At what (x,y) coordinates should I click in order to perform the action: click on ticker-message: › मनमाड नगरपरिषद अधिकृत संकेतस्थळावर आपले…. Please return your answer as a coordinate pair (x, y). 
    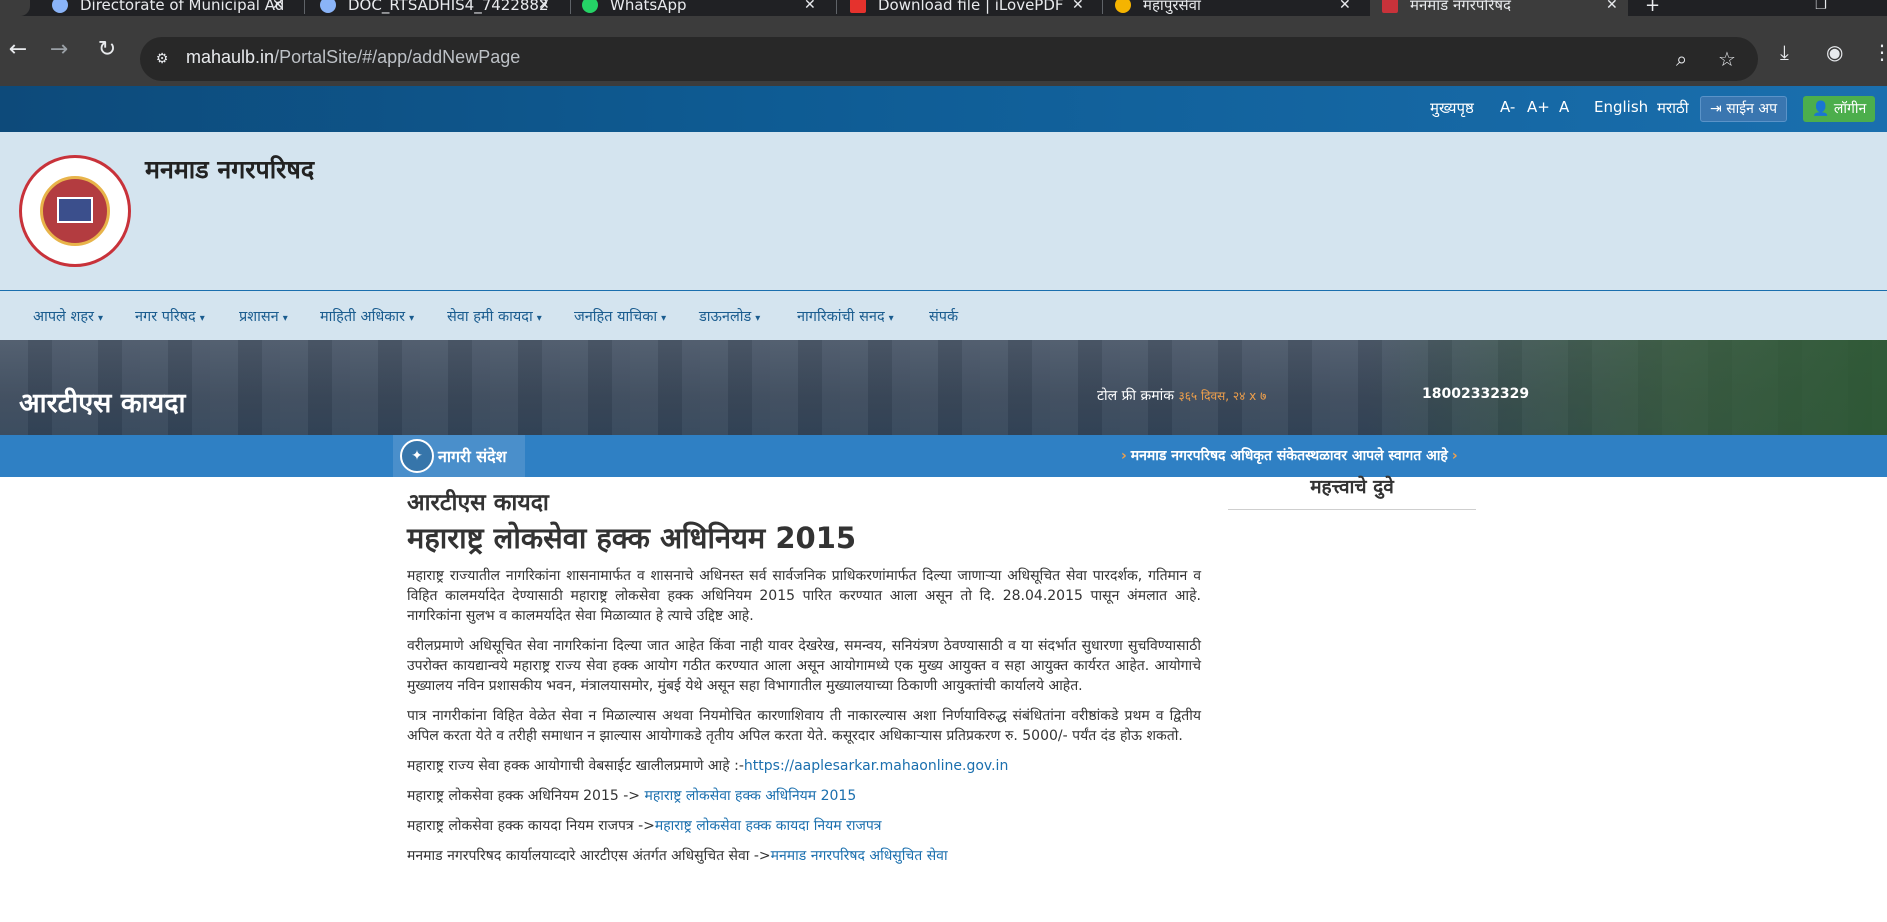
    Looking at the image, I should click on (1289, 455).